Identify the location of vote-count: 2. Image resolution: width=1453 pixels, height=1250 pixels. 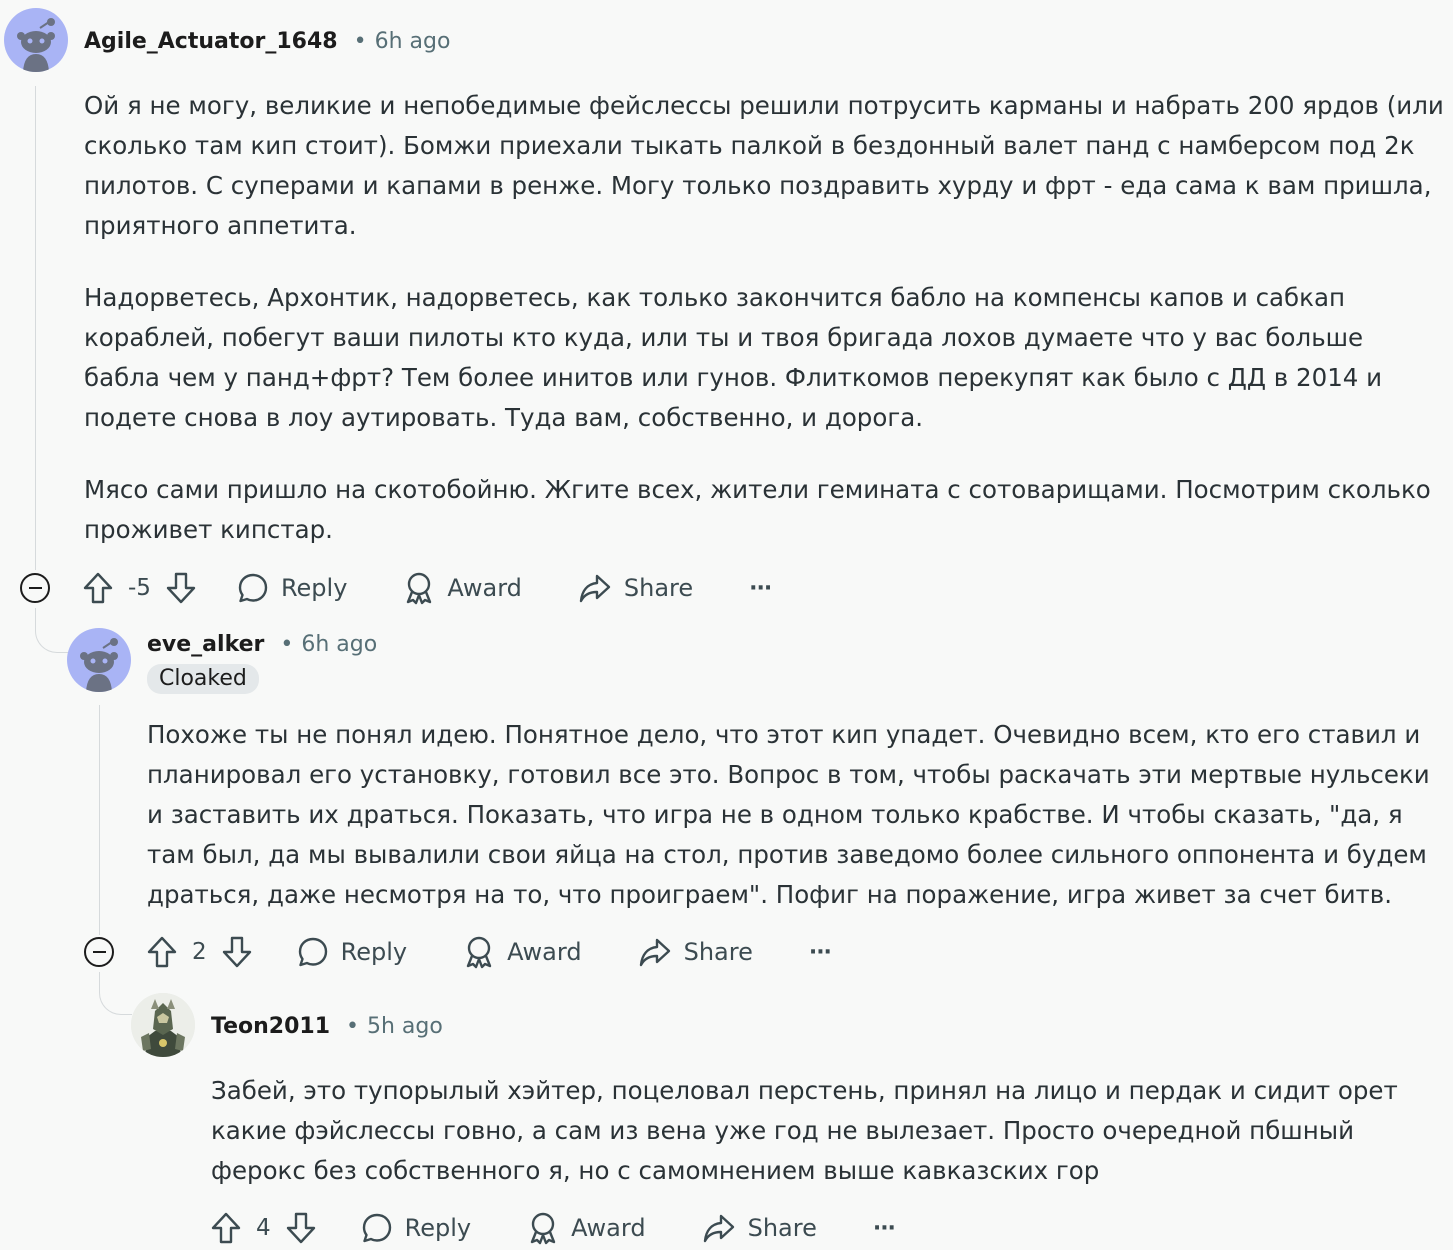
(199, 952).